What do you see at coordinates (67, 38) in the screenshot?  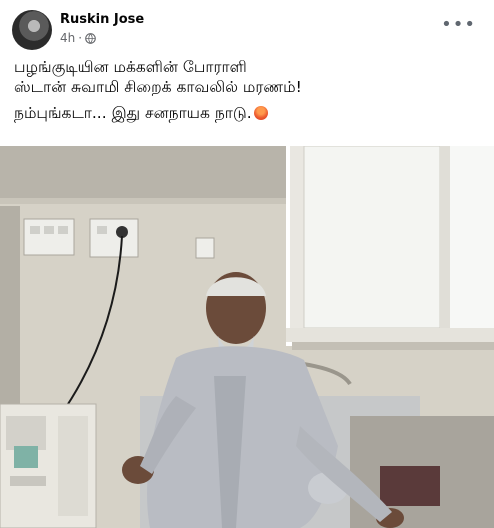 I see `post-timestamp: 4h` at bounding box center [67, 38].